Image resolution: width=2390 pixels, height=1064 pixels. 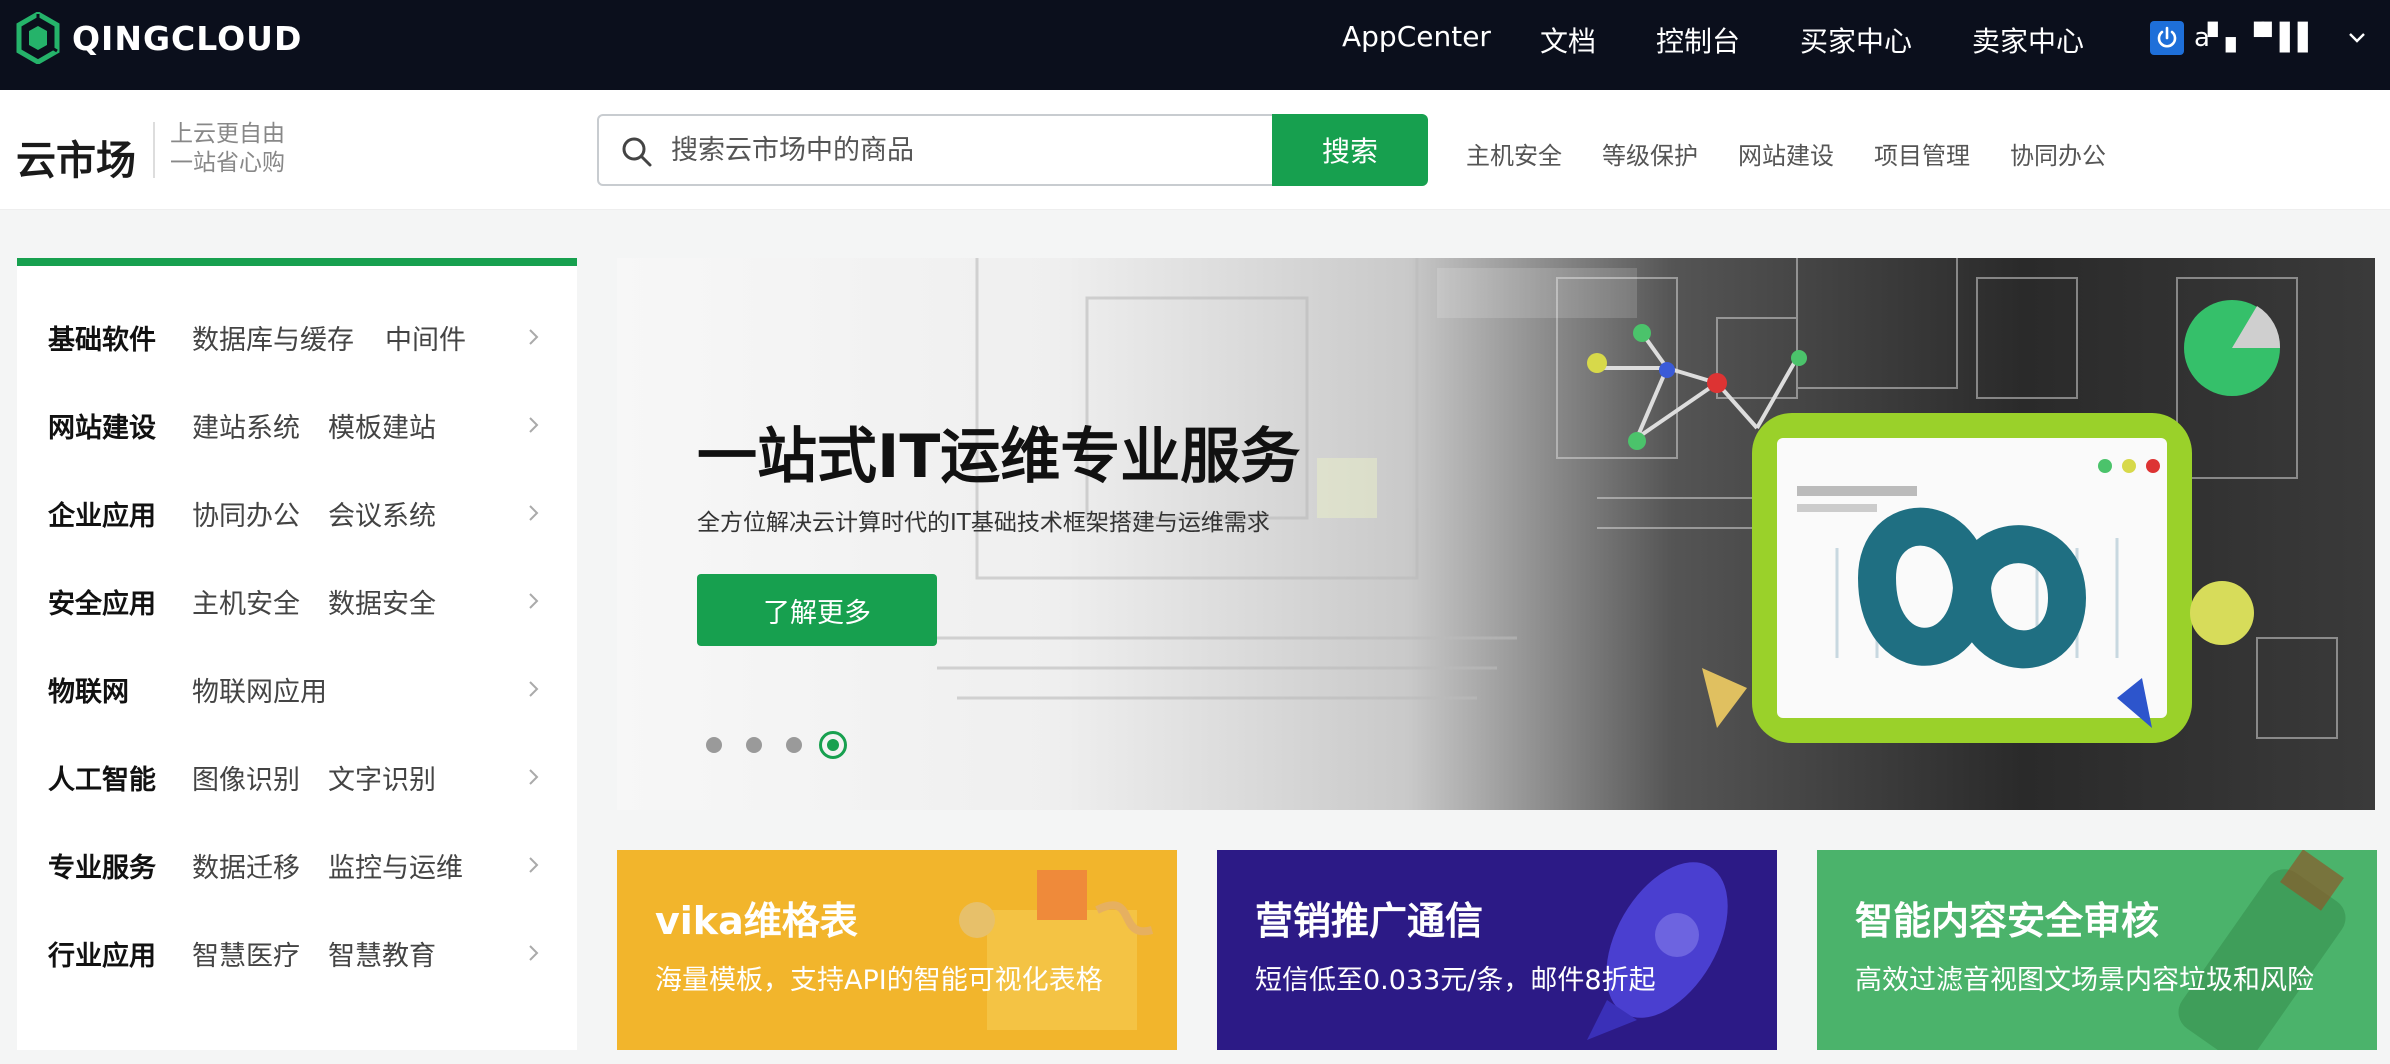 What do you see at coordinates (2028, 40) in the screenshot?
I see `nav-seller-center: 卖家中心` at bounding box center [2028, 40].